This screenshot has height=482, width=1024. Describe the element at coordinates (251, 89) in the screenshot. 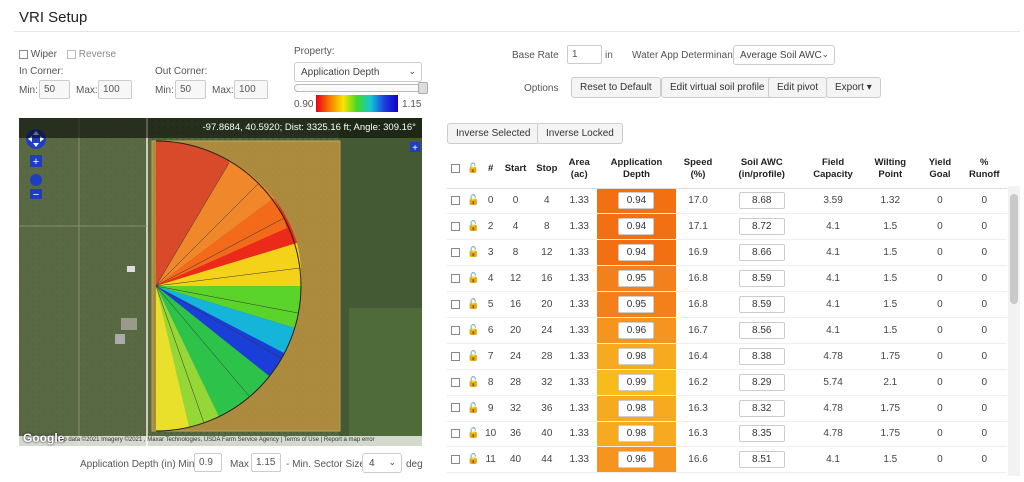

I see `out-corner-max-input: 100` at that location.